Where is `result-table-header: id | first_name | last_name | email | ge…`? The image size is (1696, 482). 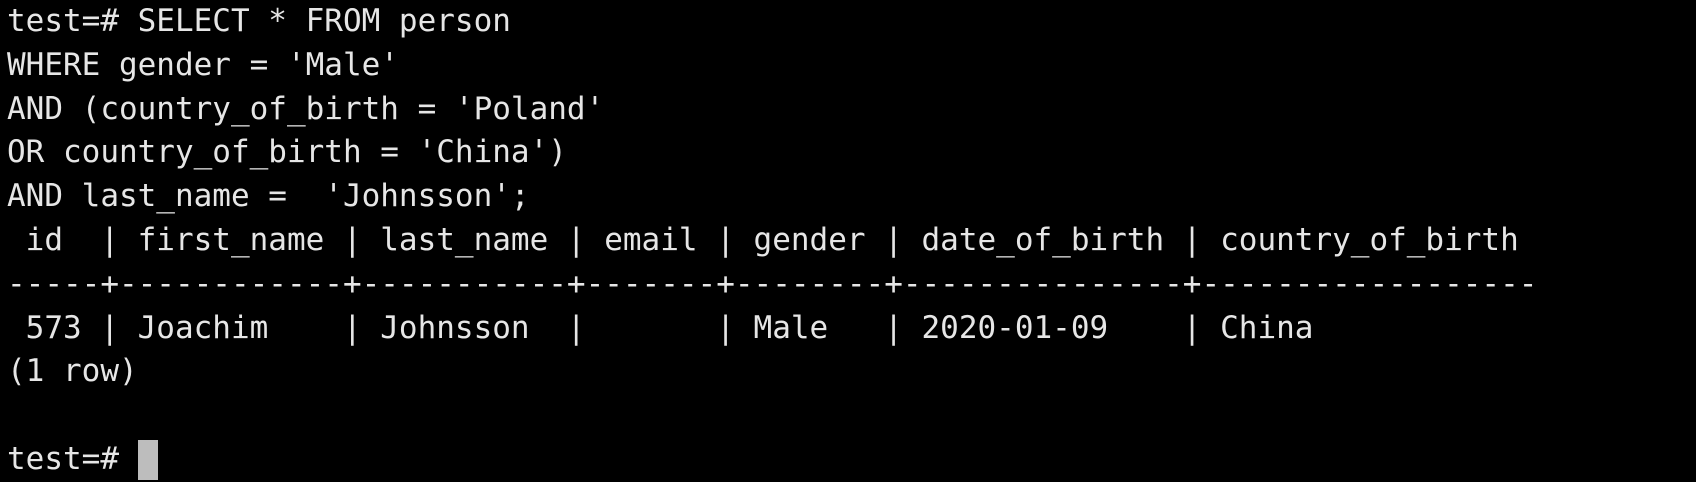 result-table-header: id | first_name | last_name | email | ge… is located at coordinates (763, 239).